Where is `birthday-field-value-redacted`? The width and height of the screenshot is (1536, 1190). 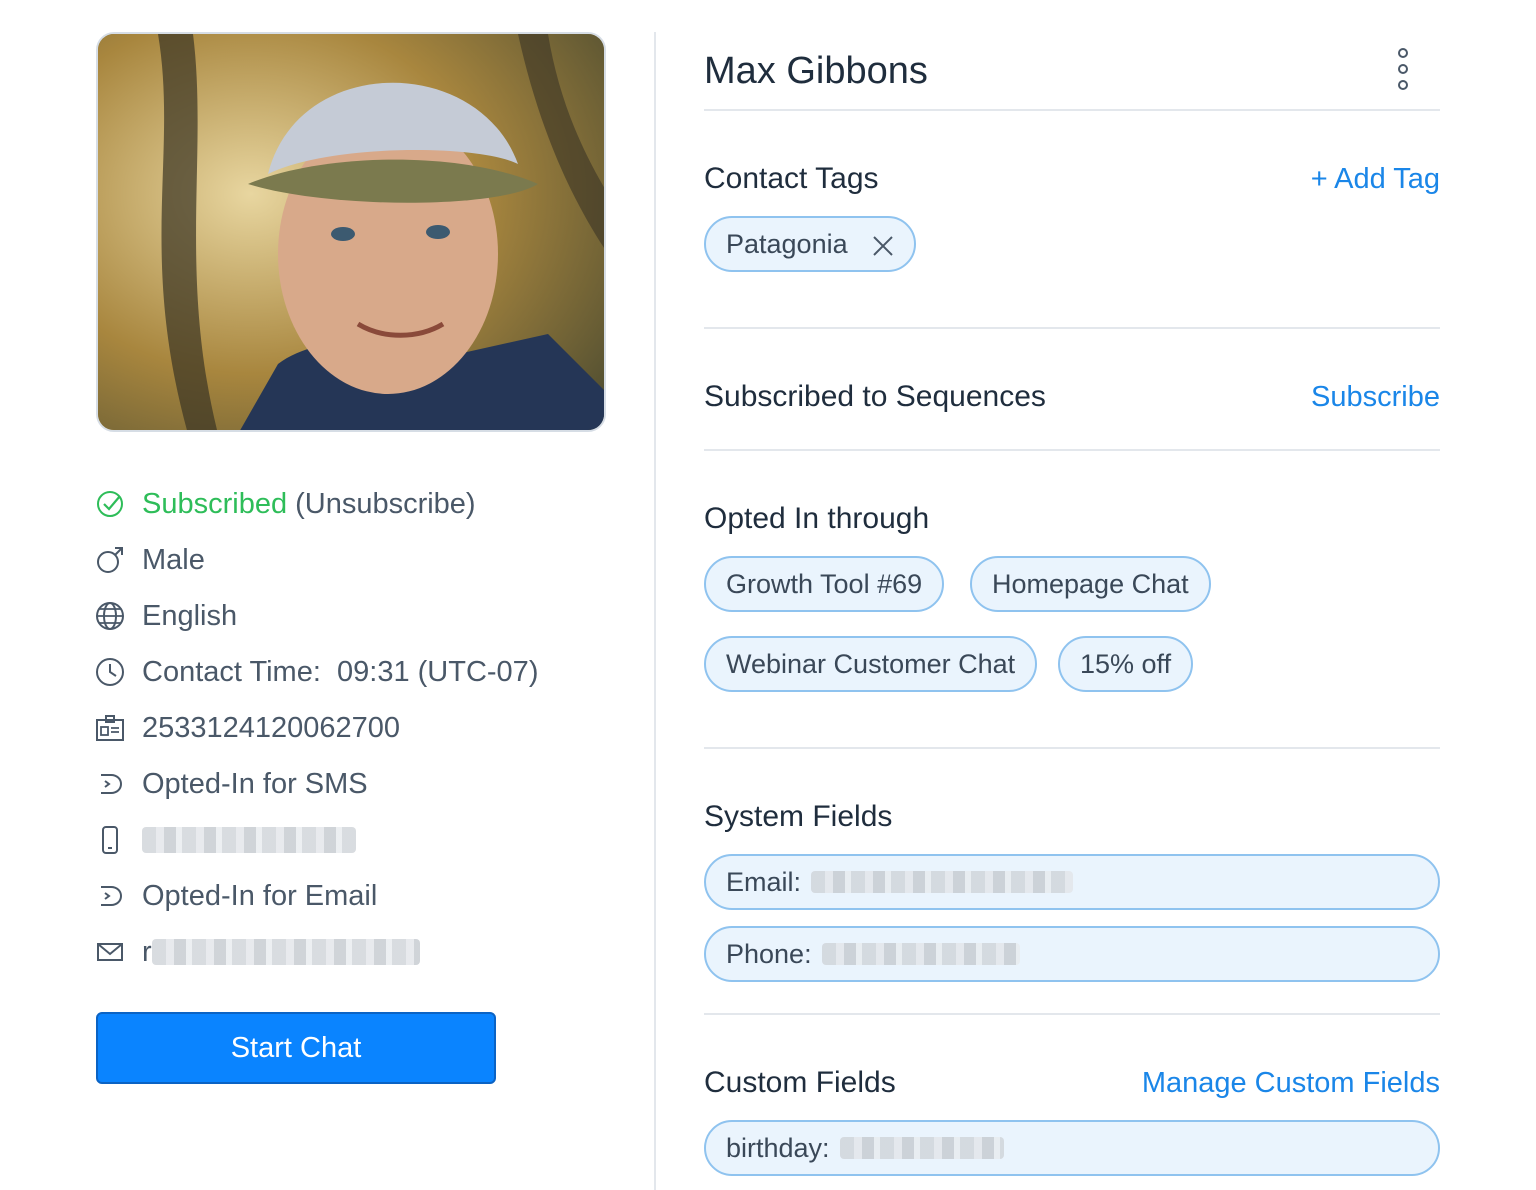
birthday-field-value-redacted is located at coordinates (921, 1148).